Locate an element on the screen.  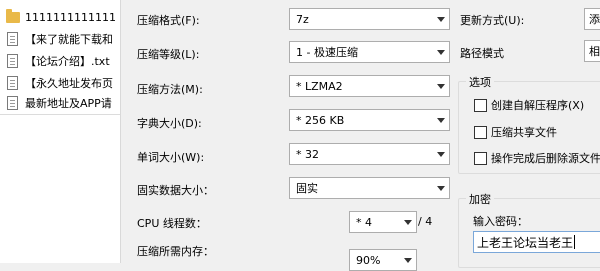
password-value: 上老王论坛当老王 is located at coordinates (525, 242).